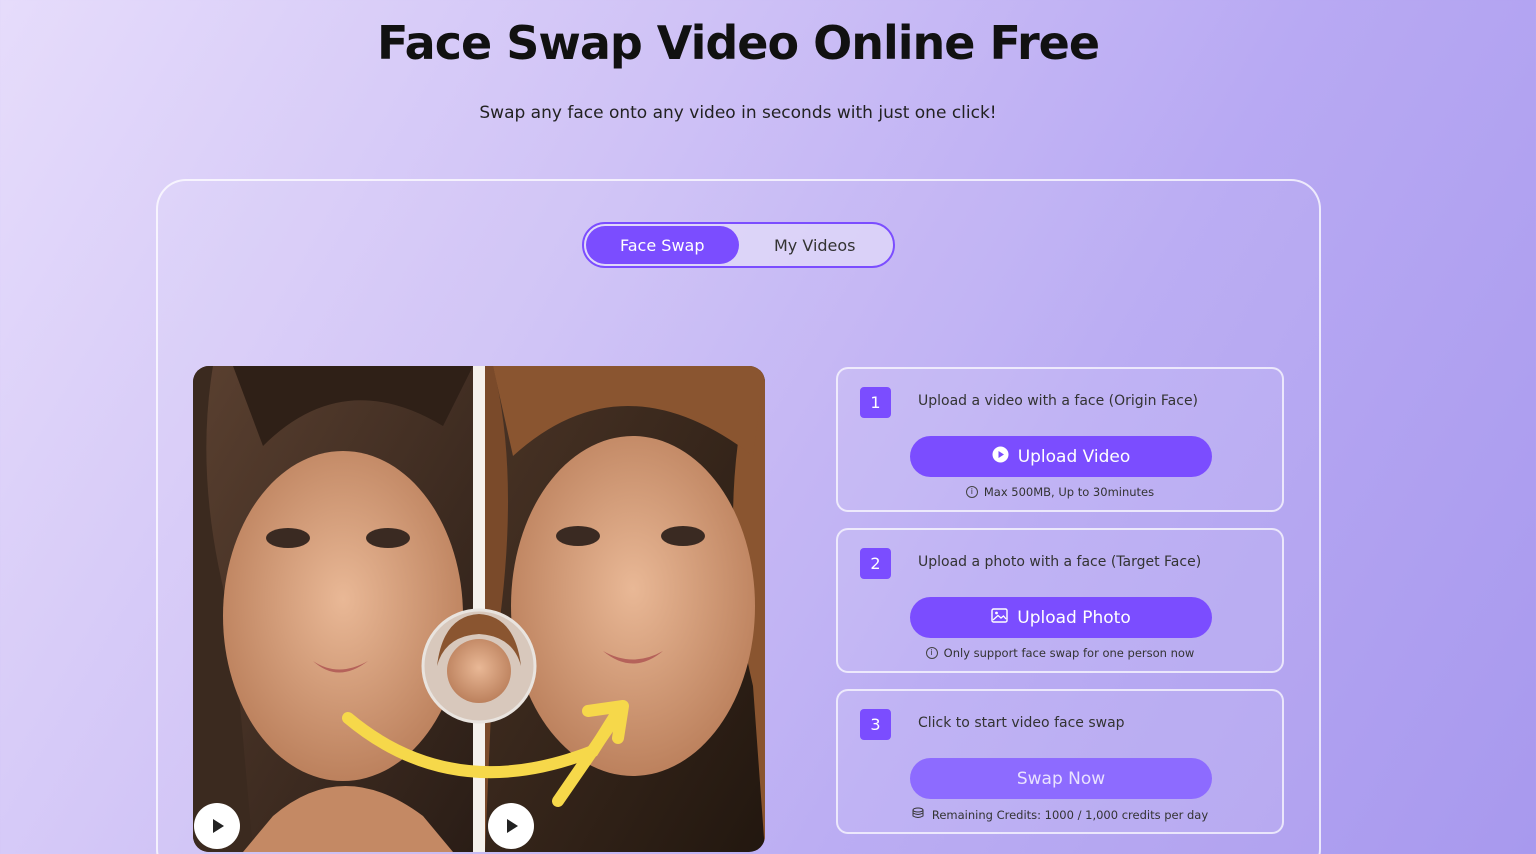  I want to click on credits-icon, so click(919, 815).